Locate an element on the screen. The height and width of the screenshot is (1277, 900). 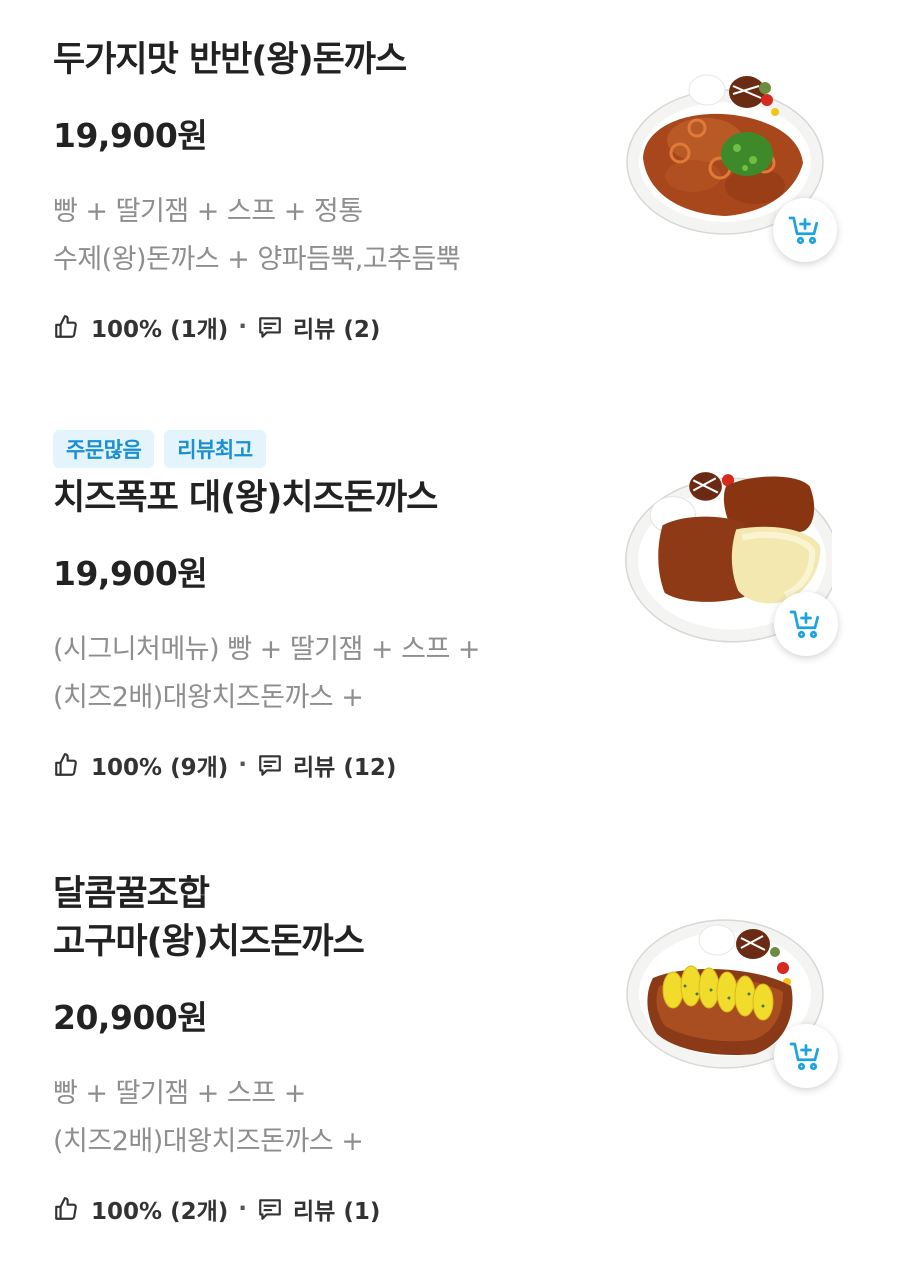
menu-item-description-line: 수제(왕)돈까스 + 양파듬뿍,고추듬뿍 is located at coordinates (257, 259).